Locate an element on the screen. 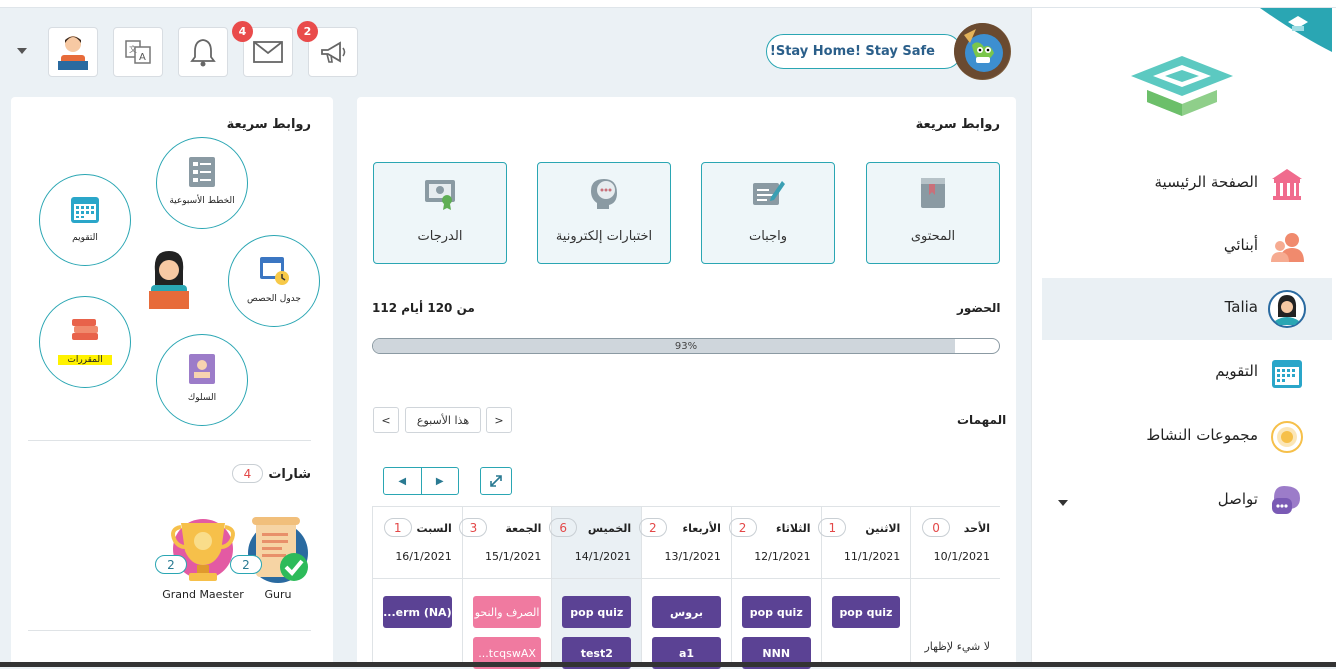 The width and height of the screenshot is (1336, 669). behavior-label: السلوك is located at coordinates (202, 398).